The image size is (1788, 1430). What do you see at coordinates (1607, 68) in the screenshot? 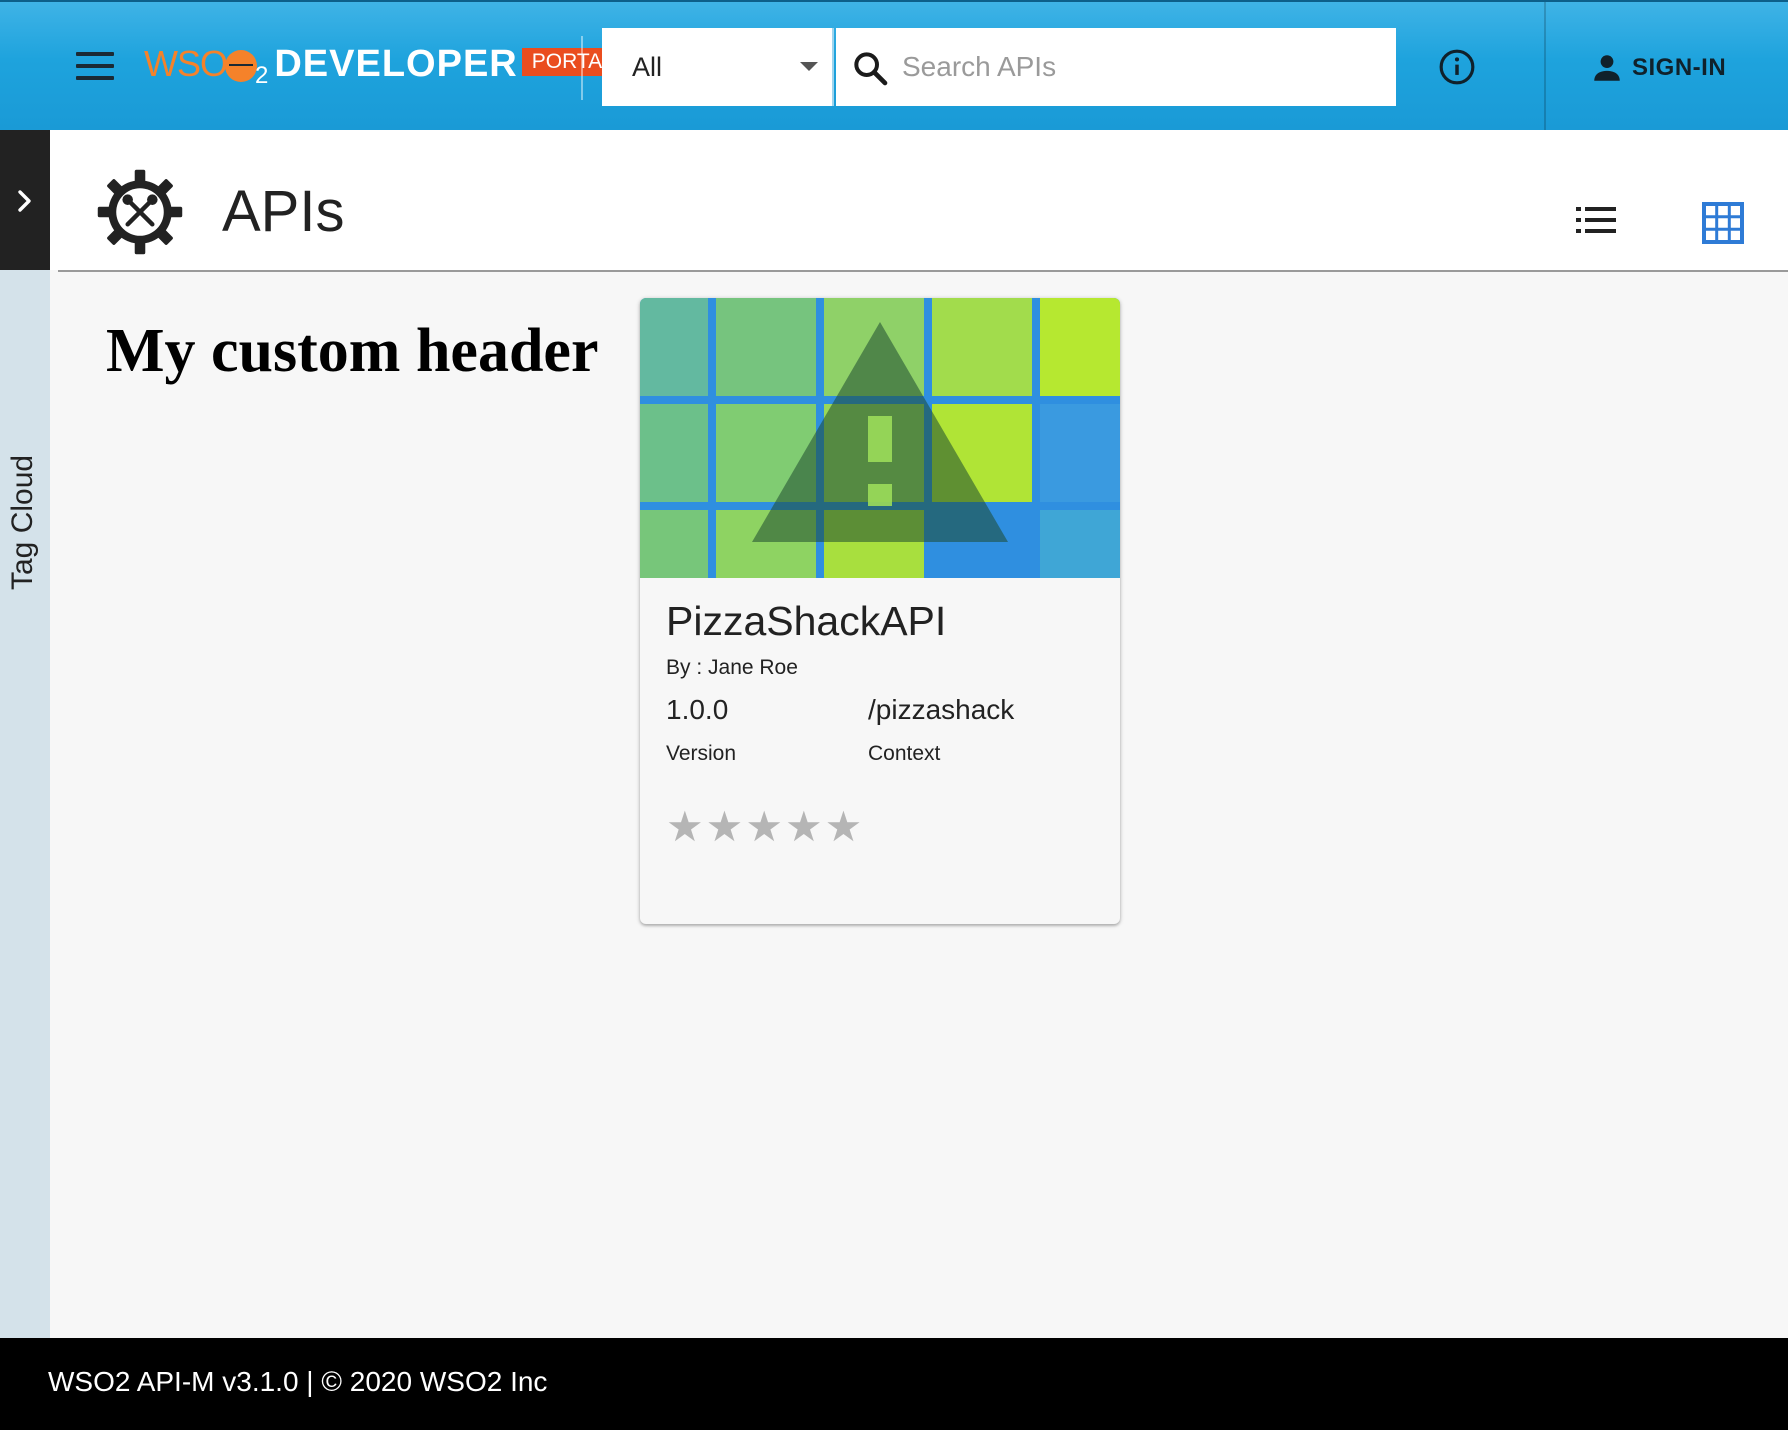
I see `person-icon` at bounding box center [1607, 68].